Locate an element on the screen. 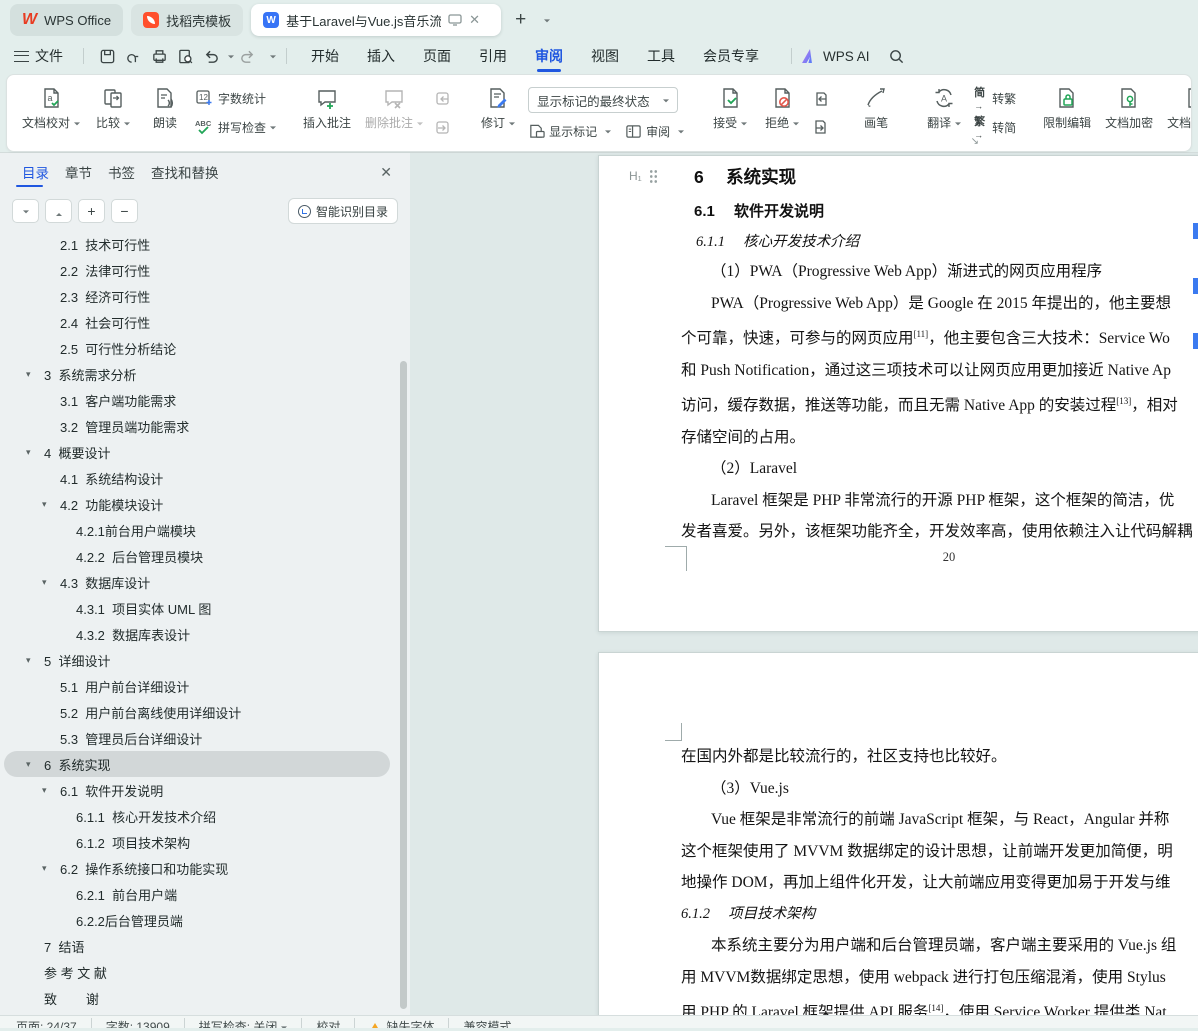 Image resolution: width=1198 pixels, height=1031 pixels. toc-item: ▾ 2.1 技术可行性 is located at coordinates (197, 244).